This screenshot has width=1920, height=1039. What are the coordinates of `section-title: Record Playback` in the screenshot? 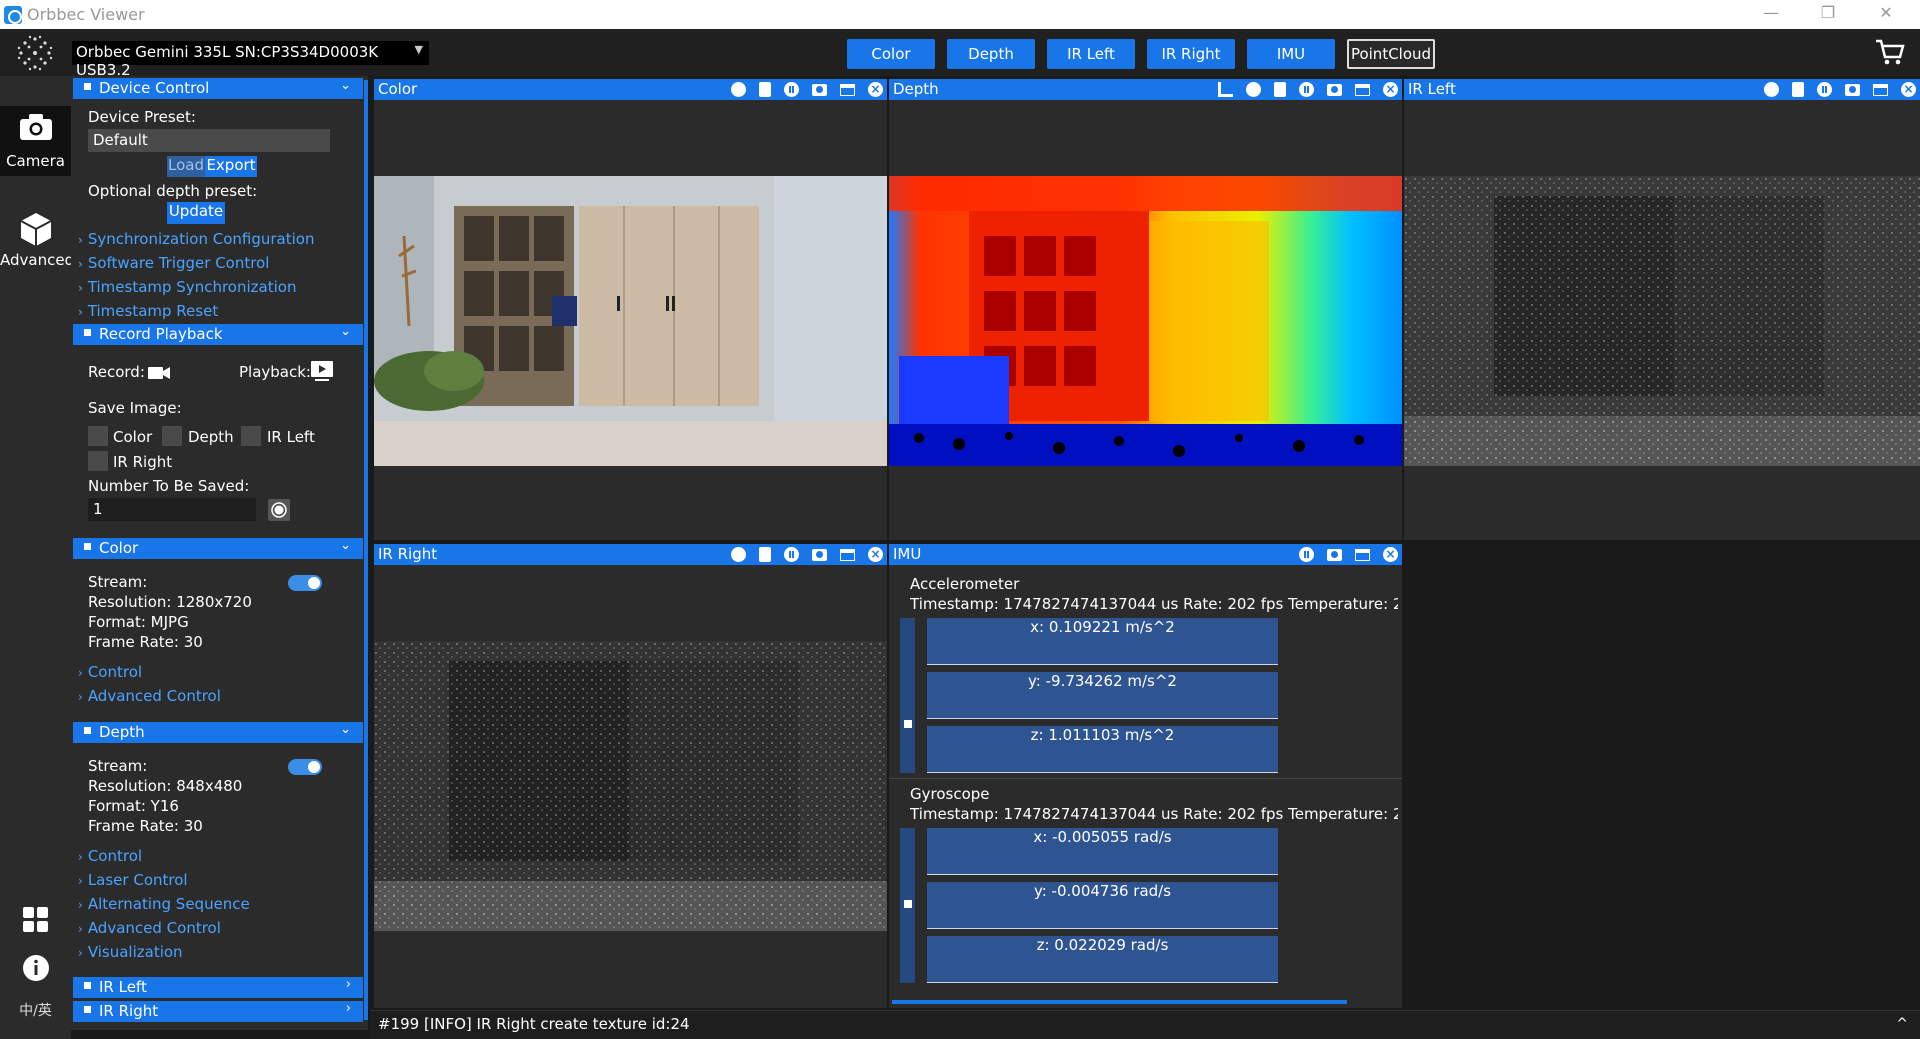 It's located at (161, 334).